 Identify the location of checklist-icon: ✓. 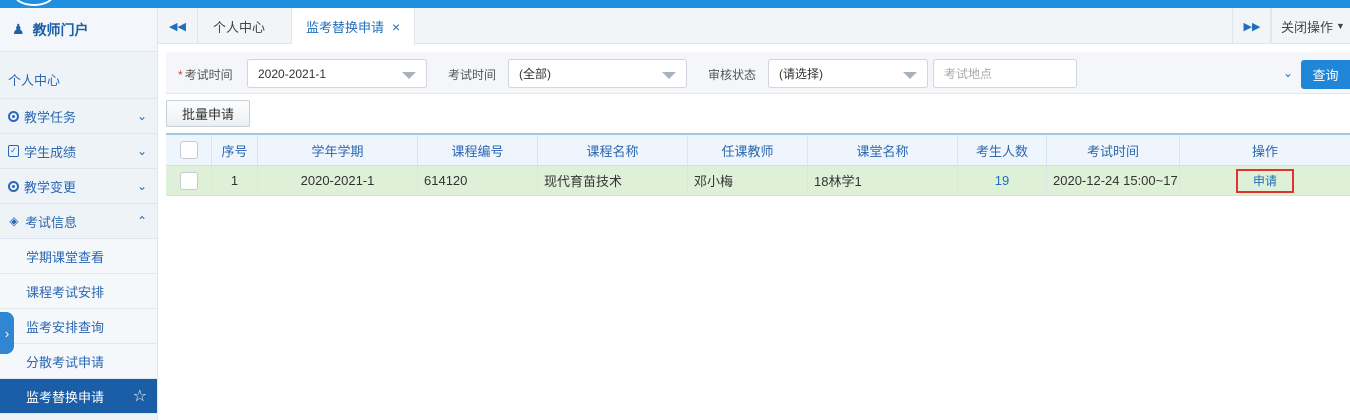
(13, 151).